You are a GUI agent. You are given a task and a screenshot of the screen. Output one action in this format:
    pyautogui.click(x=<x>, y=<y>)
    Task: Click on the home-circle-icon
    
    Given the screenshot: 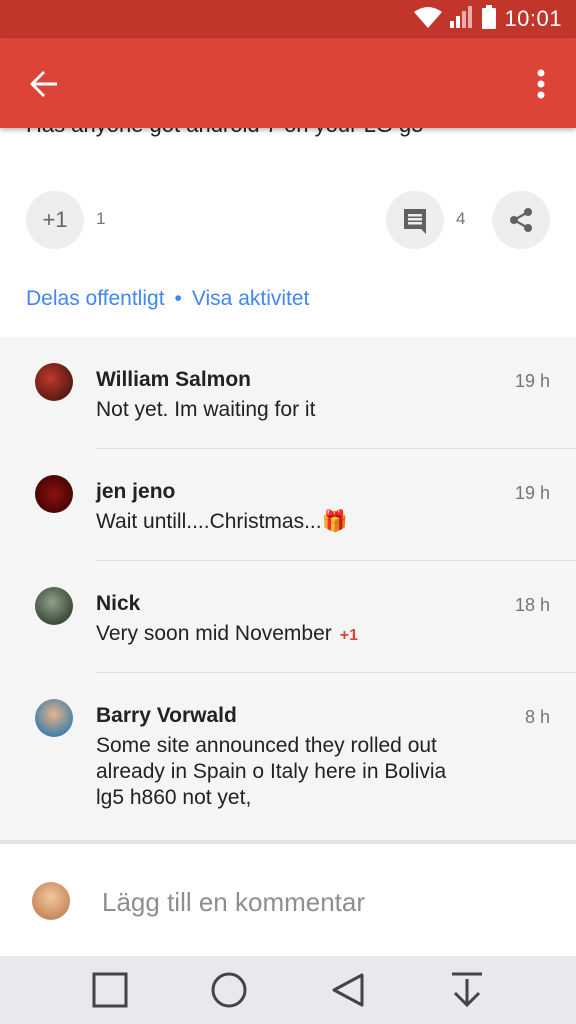 What is the action you would take?
    pyautogui.click(x=229, y=990)
    